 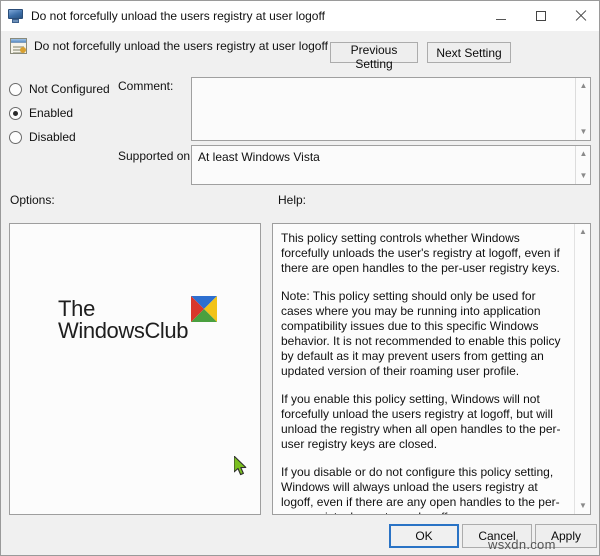 What do you see at coordinates (77, 308) in the screenshot?
I see `logo-line-1: The` at bounding box center [77, 308].